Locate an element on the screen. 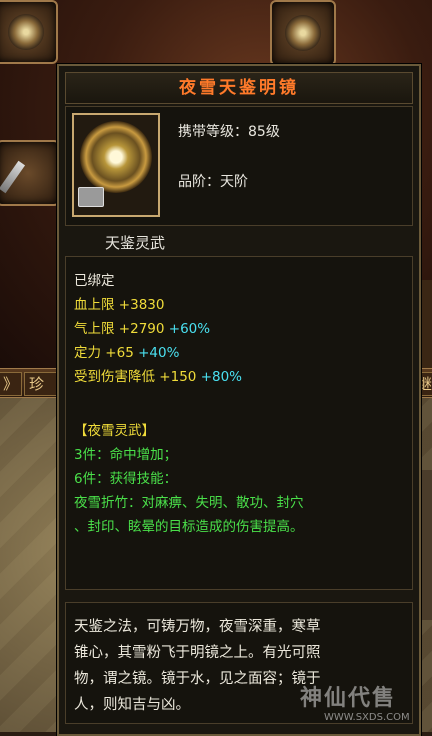 This screenshot has width=432, height=736. sword-icon is located at coordinates (13, 177).